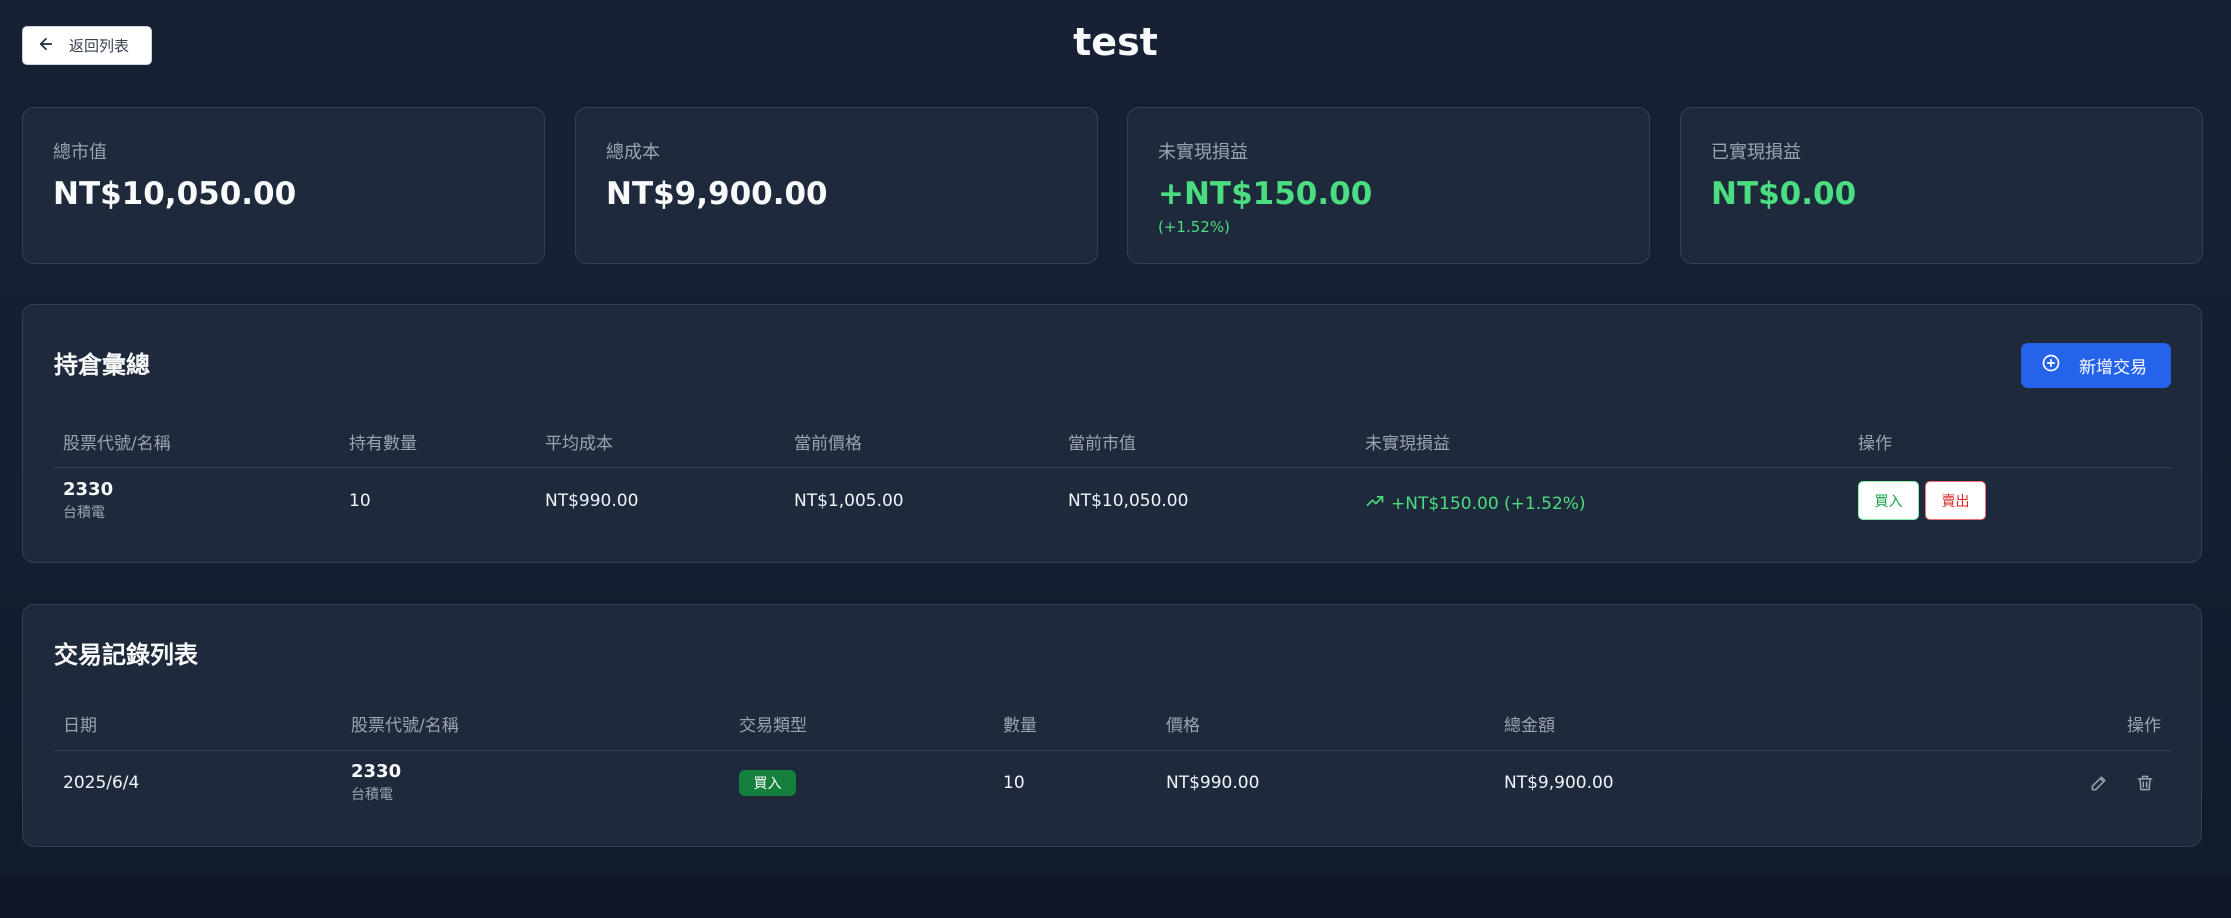 This screenshot has width=2231, height=918. Describe the element at coordinates (633, 152) in the screenshot. I see `stat-label: 總成本` at that location.